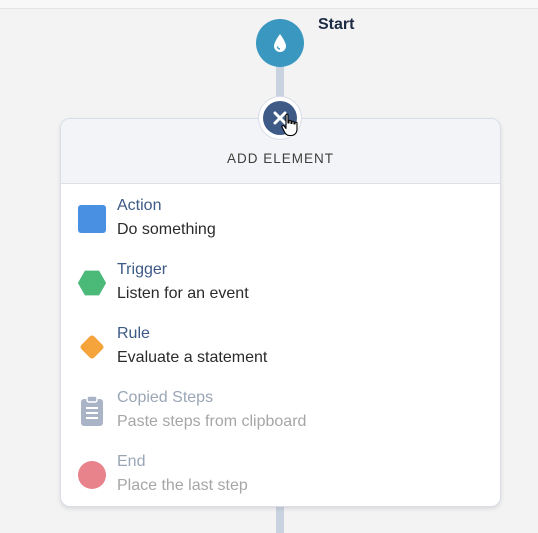  Describe the element at coordinates (280, 290) in the screenshot. I see `element-option-trigger: Trigger Listen for an event` at that location.